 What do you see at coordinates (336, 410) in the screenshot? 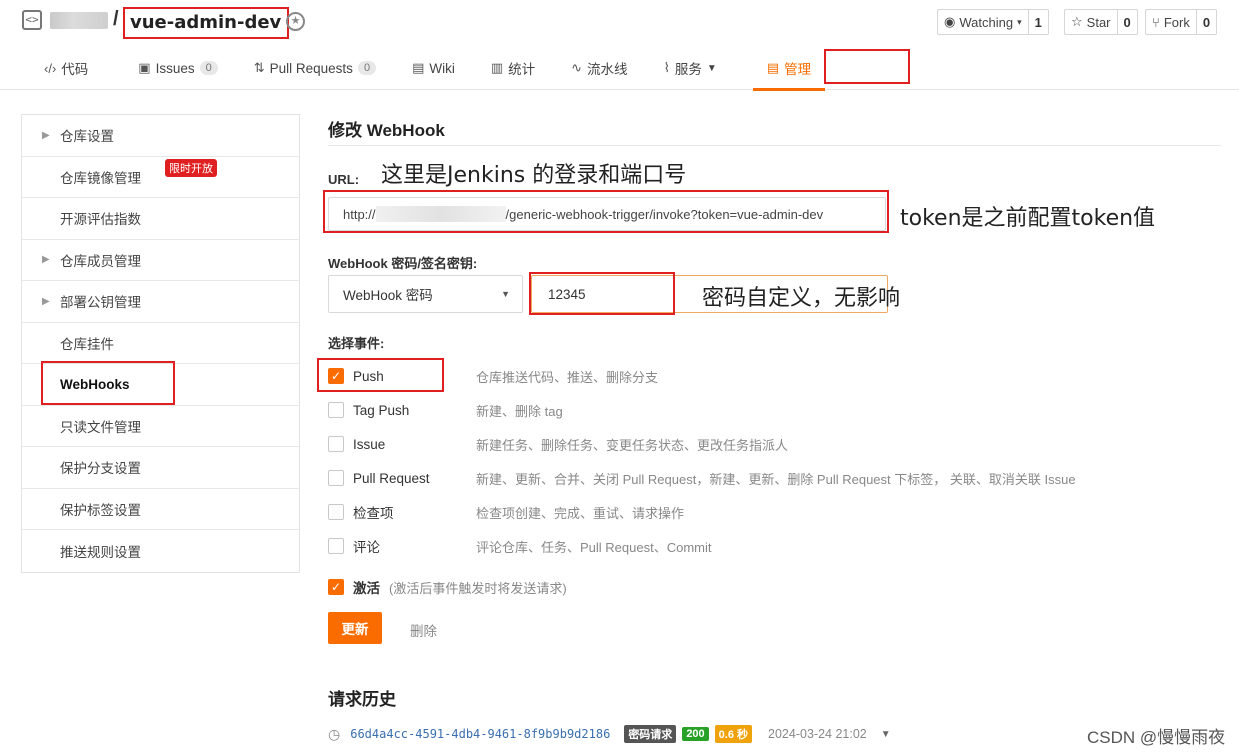
I see `checkbox-tag-push` at bounding box center [336, 410].